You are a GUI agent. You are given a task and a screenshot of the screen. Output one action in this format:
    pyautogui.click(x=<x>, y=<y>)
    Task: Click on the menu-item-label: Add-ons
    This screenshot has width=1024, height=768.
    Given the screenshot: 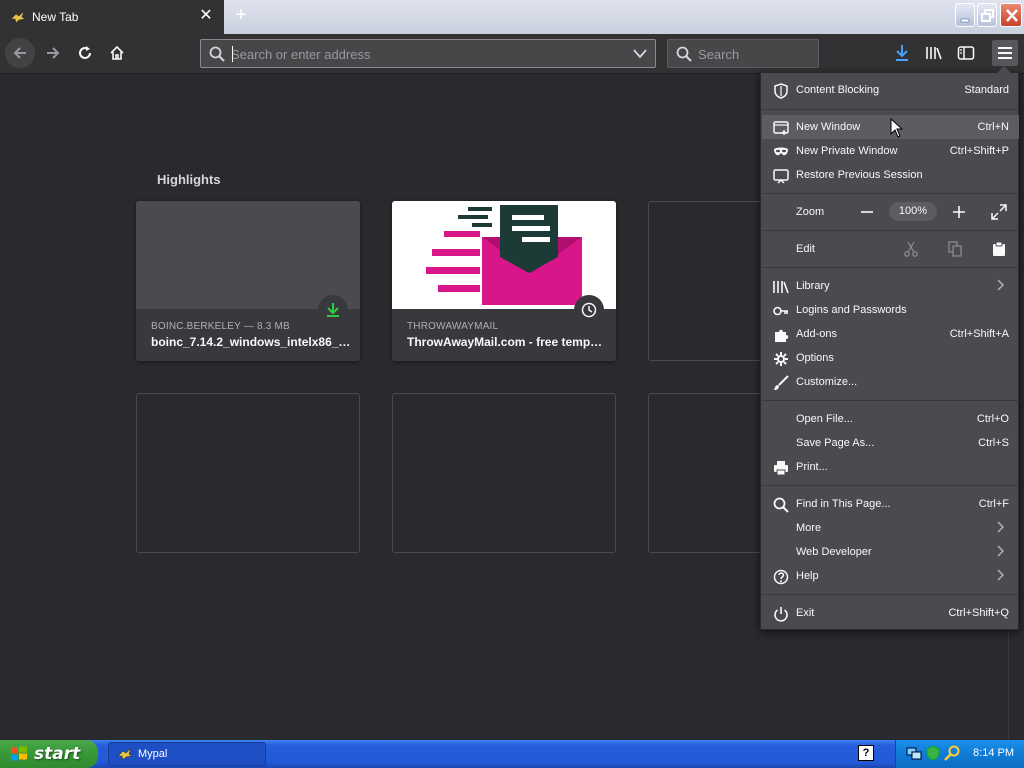 What is the action you would take?
    pyautogui.click(x=816, y=334)
    